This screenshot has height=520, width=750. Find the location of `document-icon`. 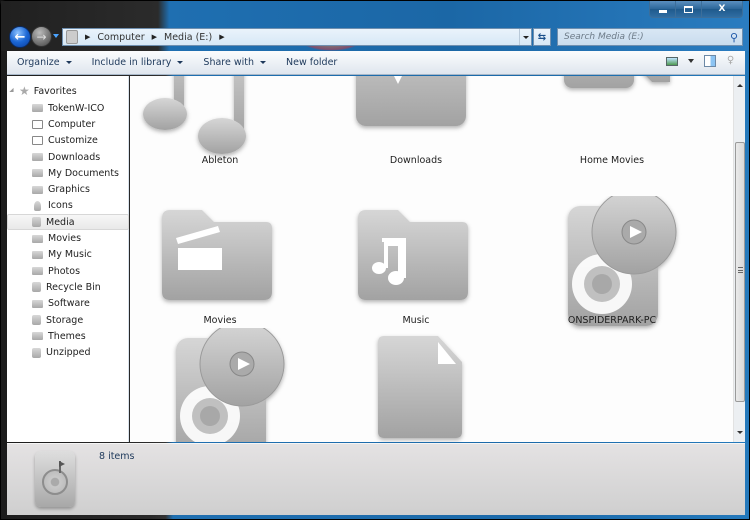

document-icon is located at coordinates (416, 385).